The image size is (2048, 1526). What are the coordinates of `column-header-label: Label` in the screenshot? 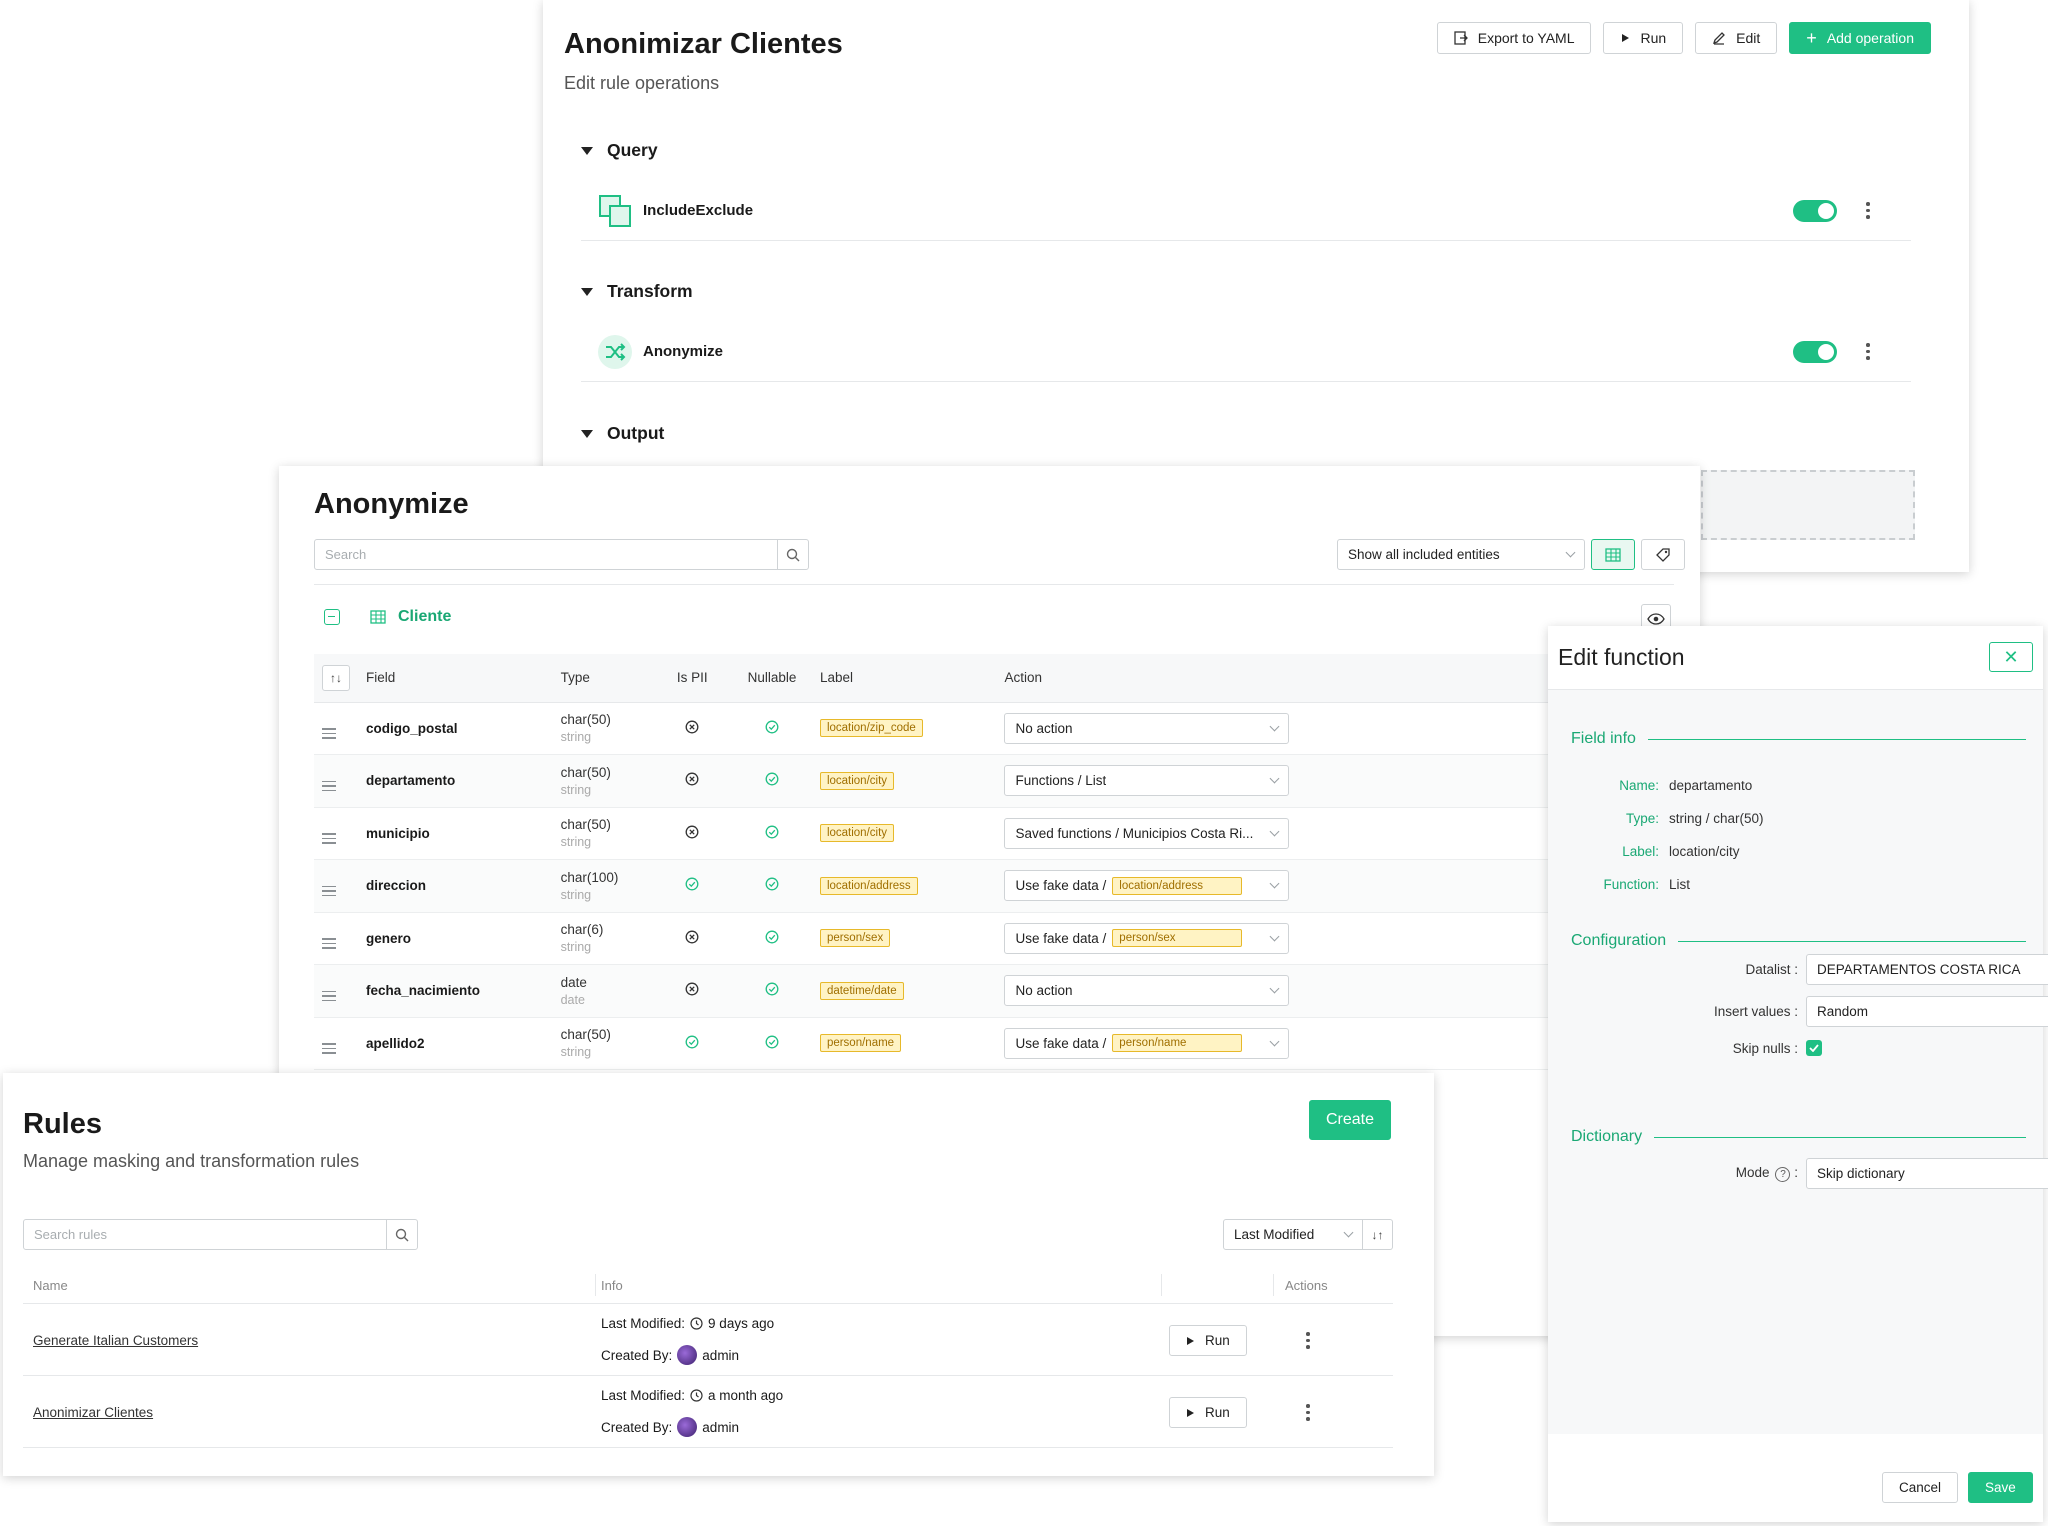 It's located at (904, 678).